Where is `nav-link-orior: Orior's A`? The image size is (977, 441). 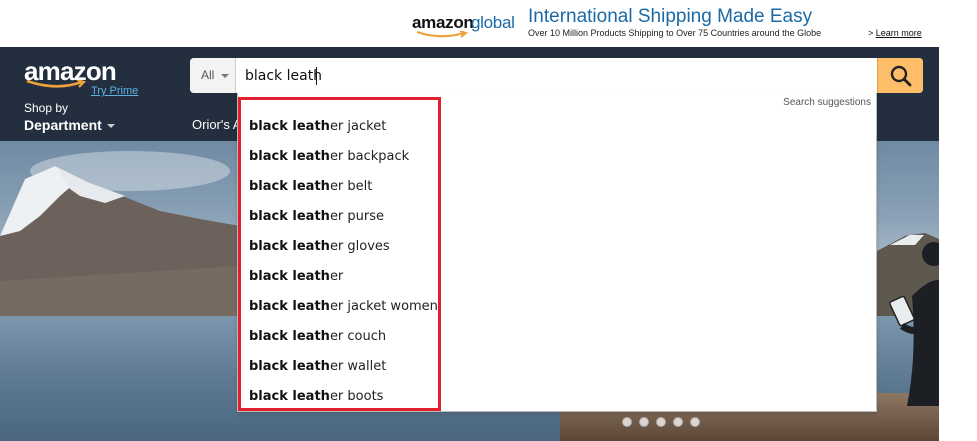 nav-link-orior: Orior's A is located at coordinates (216, 124).